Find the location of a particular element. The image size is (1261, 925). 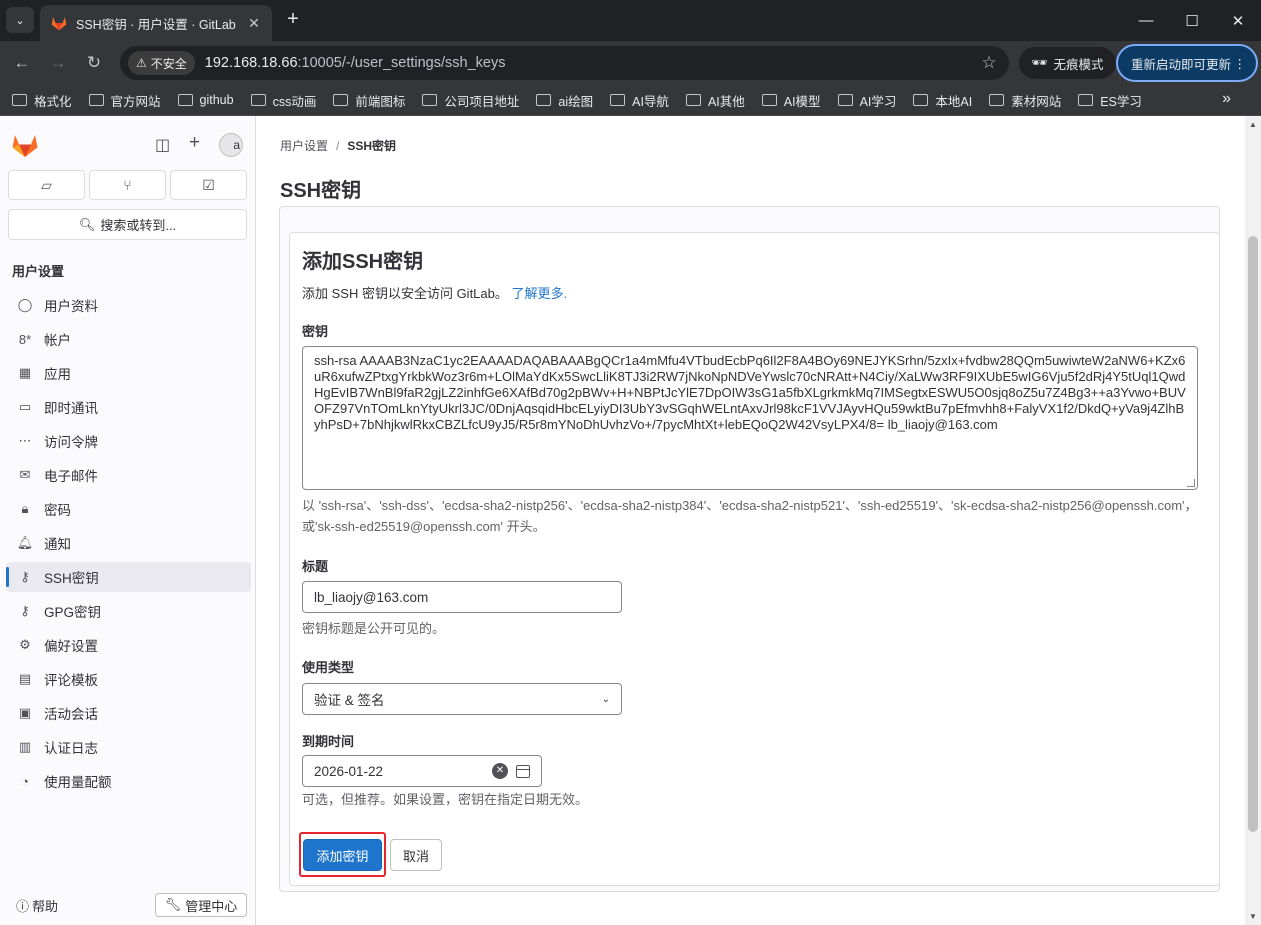

sidebar-item: ⋯ 访问令牌 is located at coordinates (128, 441).